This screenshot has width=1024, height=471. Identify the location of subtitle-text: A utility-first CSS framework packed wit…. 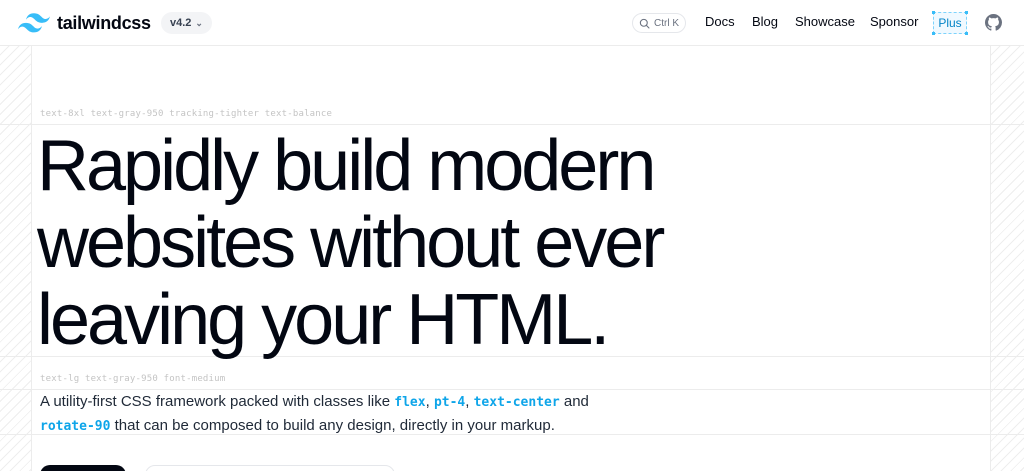
(217, 401).